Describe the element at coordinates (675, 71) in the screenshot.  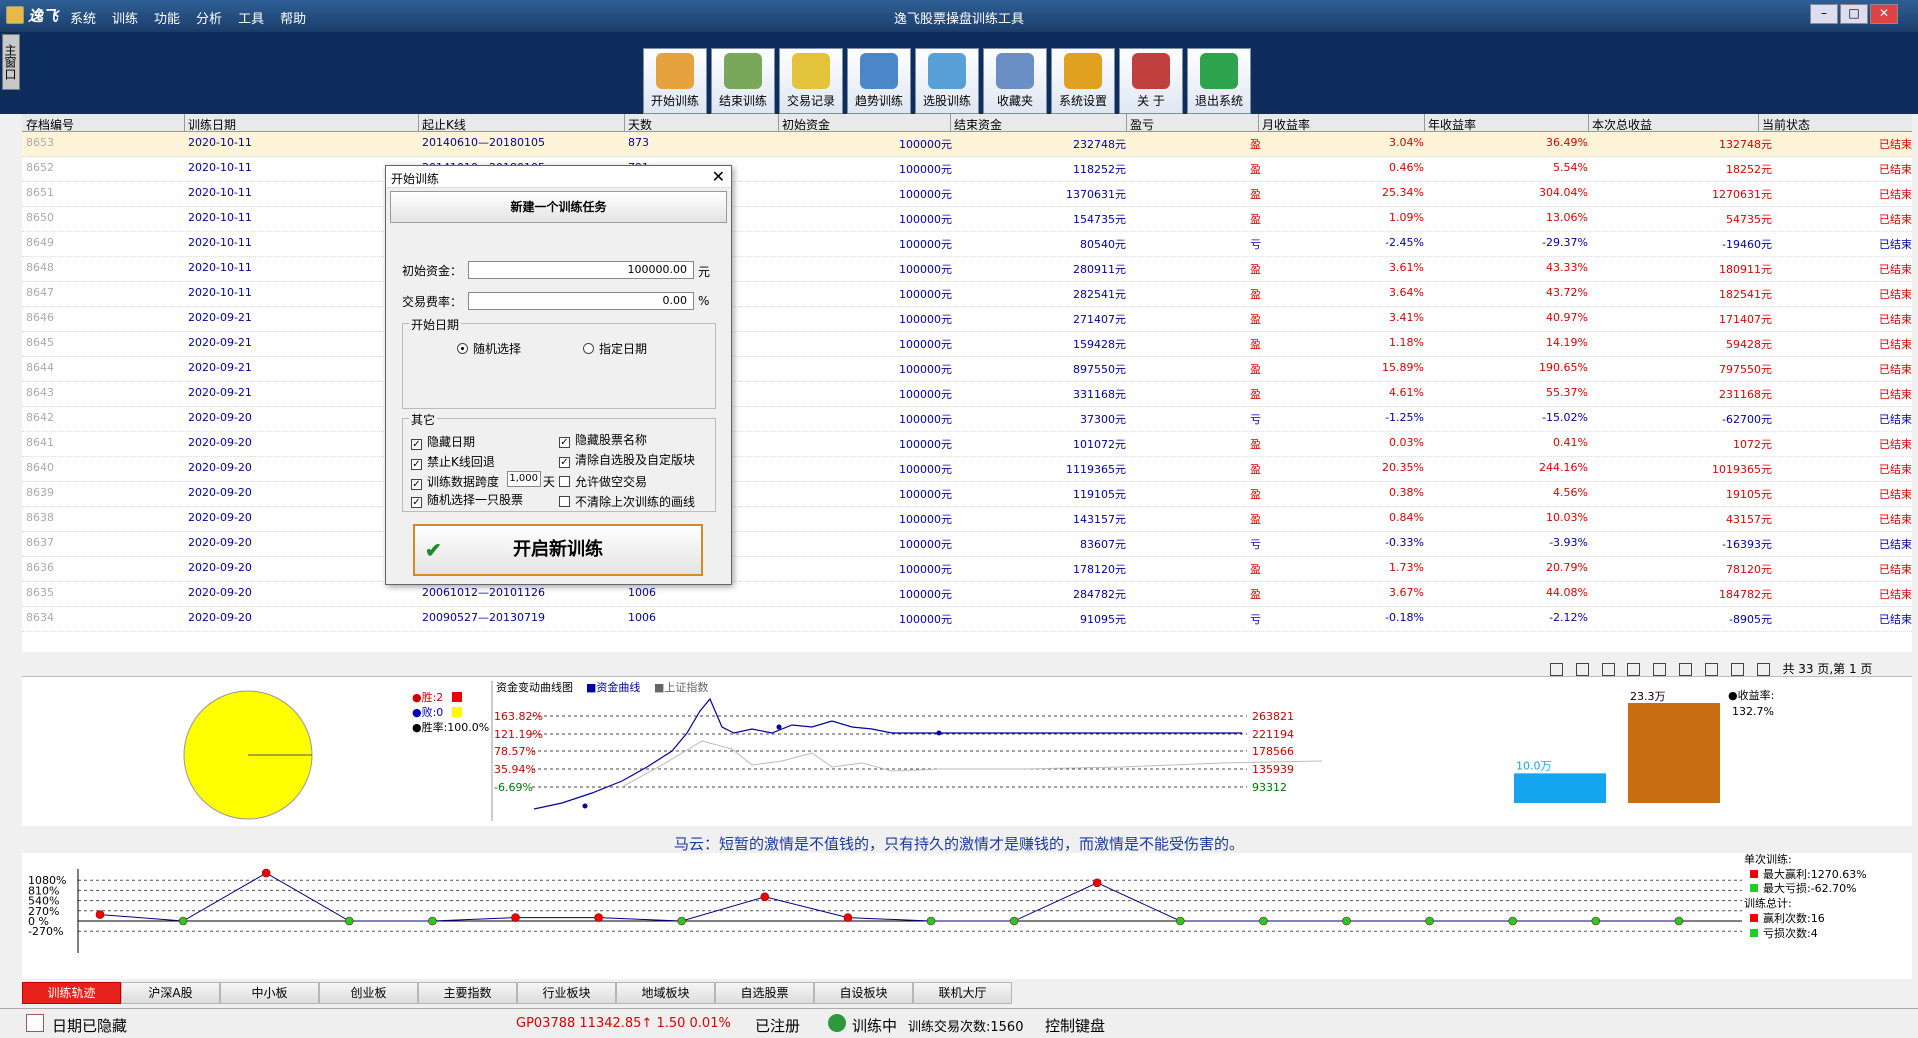
I see `start-icon` at that location.